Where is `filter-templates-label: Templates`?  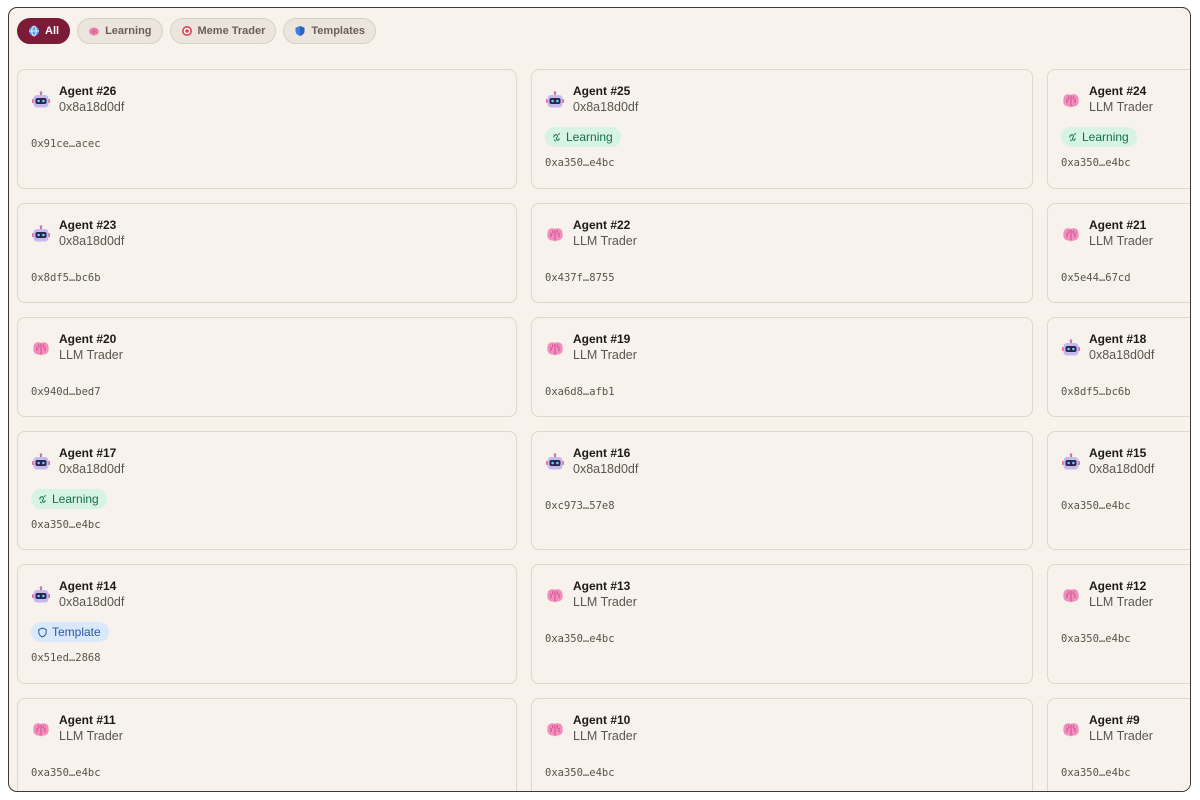 filter-templates-label: Templates is located at coordinates (338, 31).